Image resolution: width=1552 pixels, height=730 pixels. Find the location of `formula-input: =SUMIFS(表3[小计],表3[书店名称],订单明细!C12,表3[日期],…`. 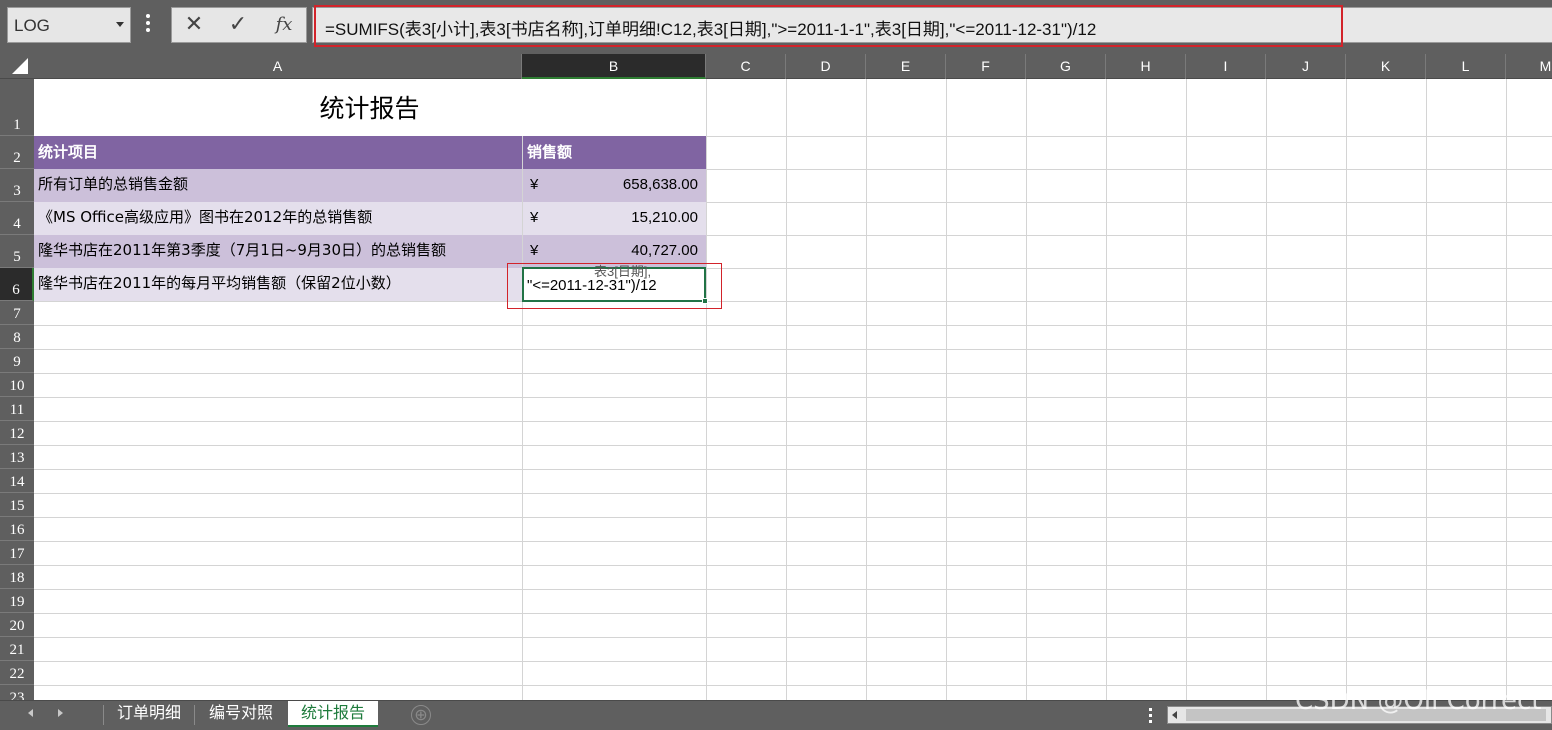

formula-input: =SUMIFS(表3[小计],表3[书店名称],订单明细!C12,表3[日期],… is located at coordinates (932, 25).